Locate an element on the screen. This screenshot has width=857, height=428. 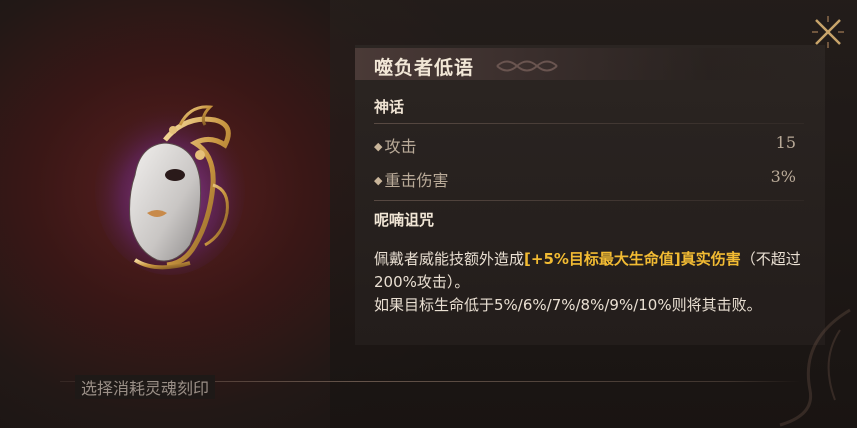
stat-value: 3% is located at coordinates (783, 176).